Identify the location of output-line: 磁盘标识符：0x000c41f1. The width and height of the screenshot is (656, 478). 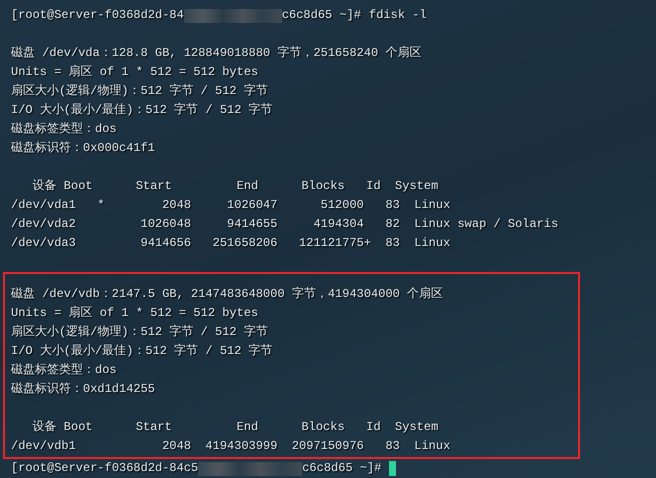
(83, 148).